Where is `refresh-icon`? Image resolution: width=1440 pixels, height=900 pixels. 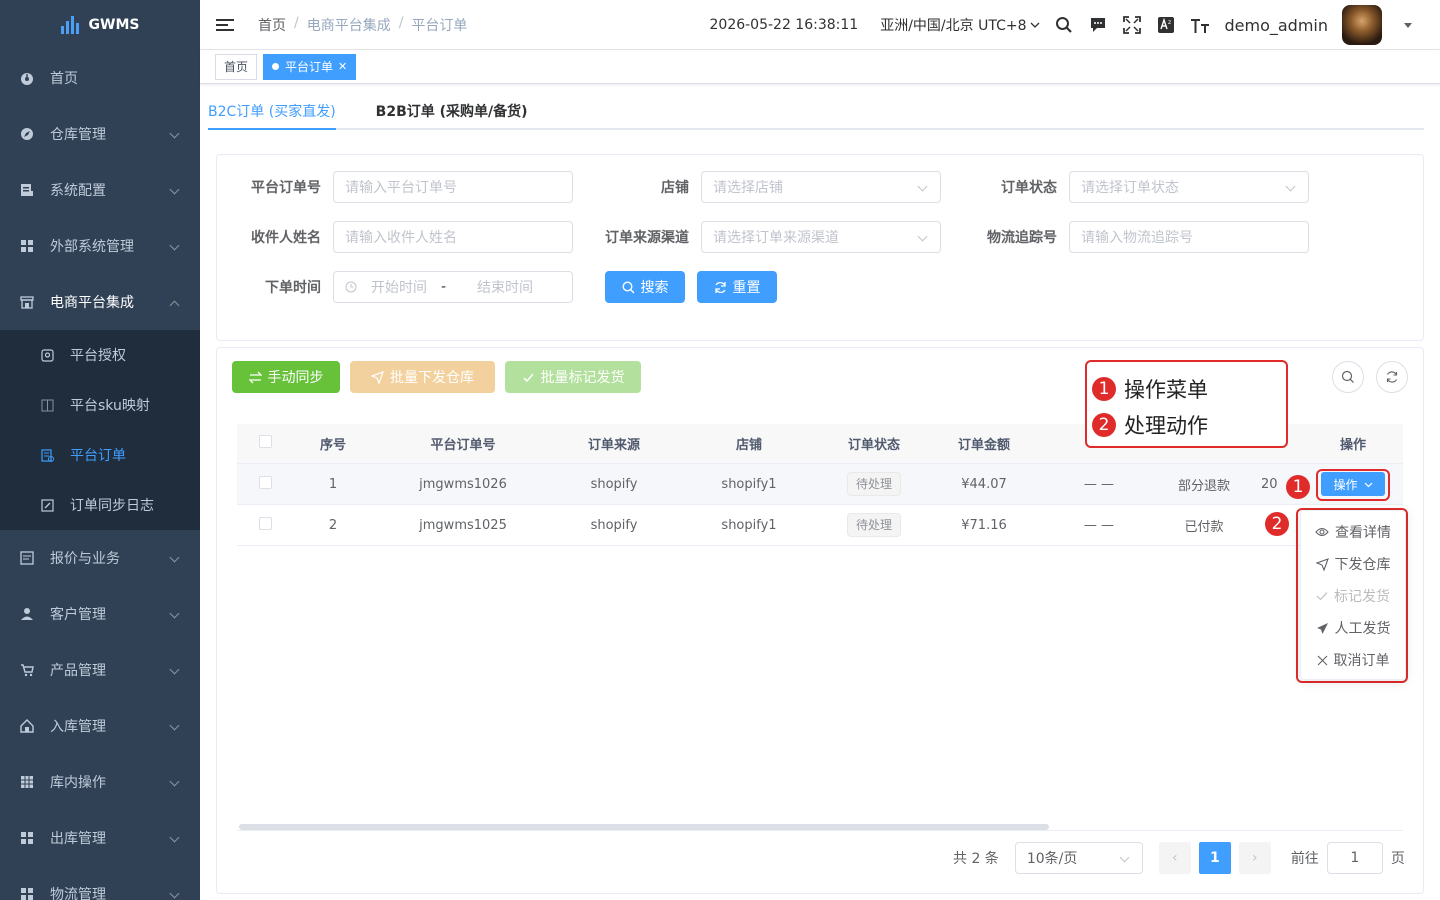 refresh-icon is located at coordinates (1392, 377).